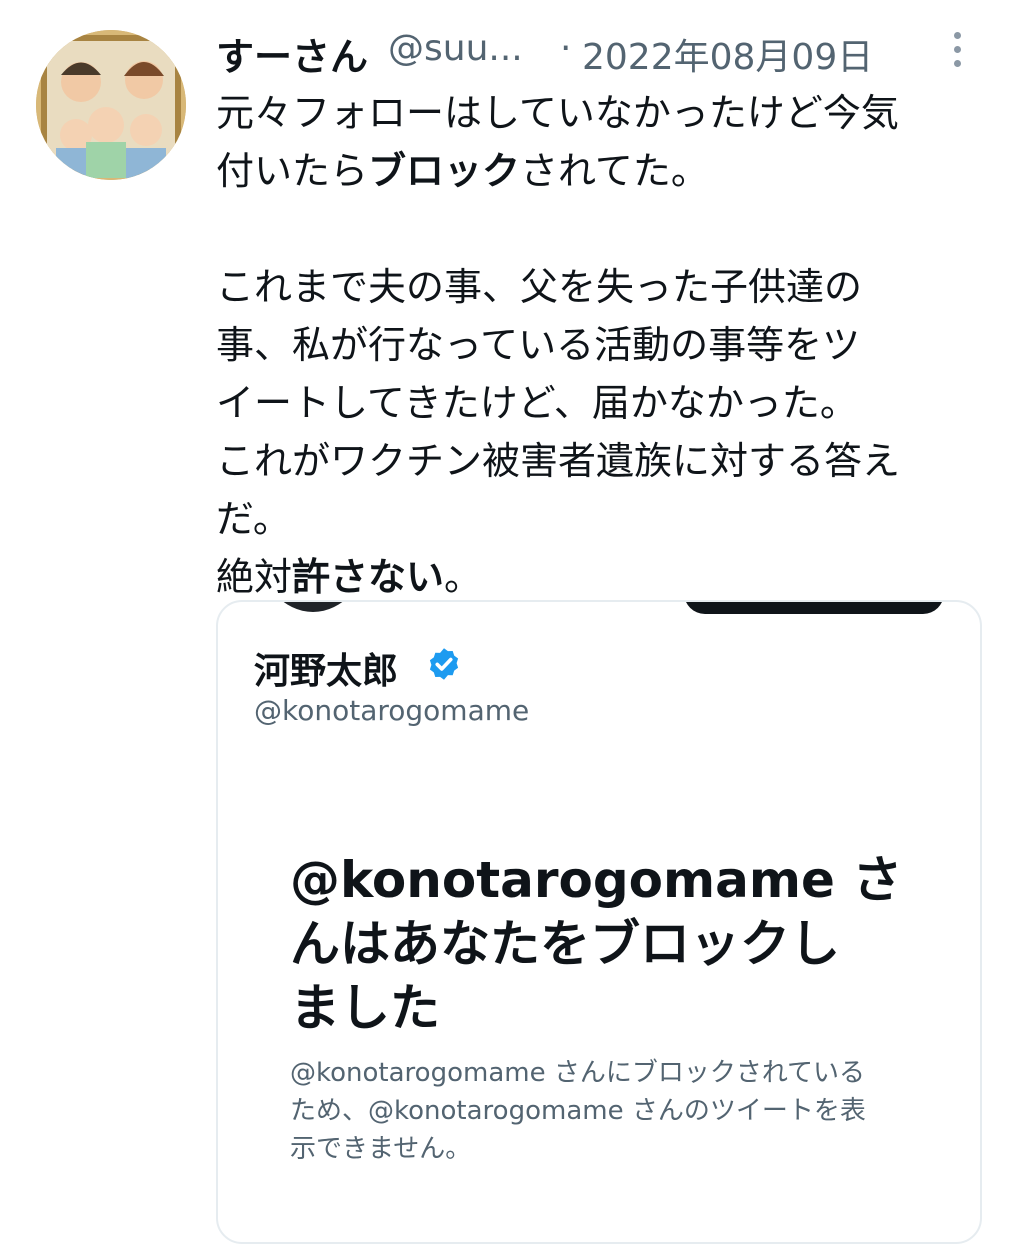 The height and width of the screenshot is (1244, 1015). What do you see at coordinates (586, 229) in the screenshot?
I see `tweet-text-line` at bounding box center [586, 229].